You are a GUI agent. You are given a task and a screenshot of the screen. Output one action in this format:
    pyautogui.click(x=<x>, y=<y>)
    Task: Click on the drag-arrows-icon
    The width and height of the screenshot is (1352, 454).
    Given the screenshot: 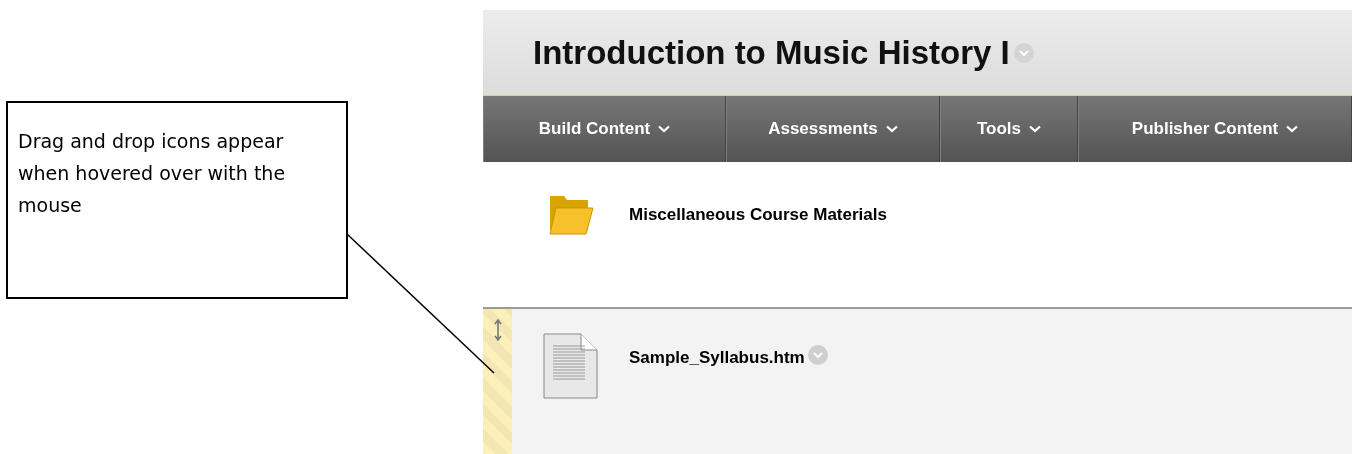 What is the action you would take?
    pyautogui.click(x=497, y=330)
    